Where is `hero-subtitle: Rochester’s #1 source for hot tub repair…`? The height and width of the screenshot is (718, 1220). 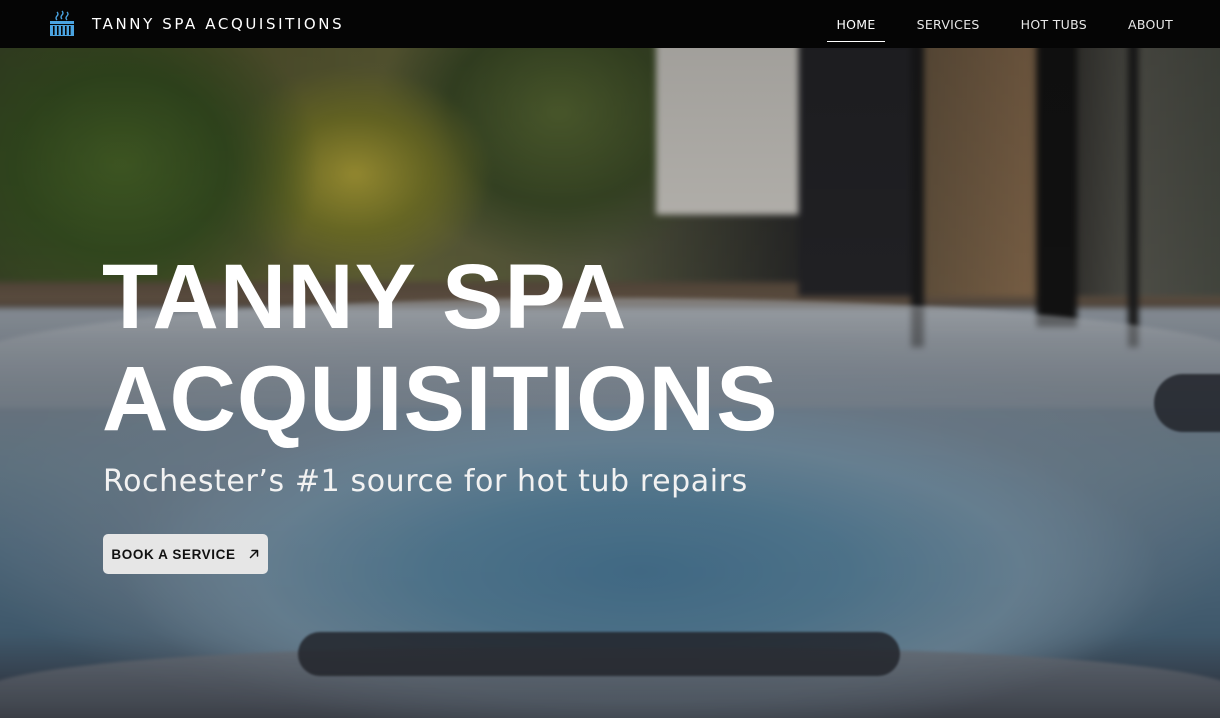 hero-subtitle: Rochester’s #1 source for hot tub repair… is located at coordinates (425, 481).